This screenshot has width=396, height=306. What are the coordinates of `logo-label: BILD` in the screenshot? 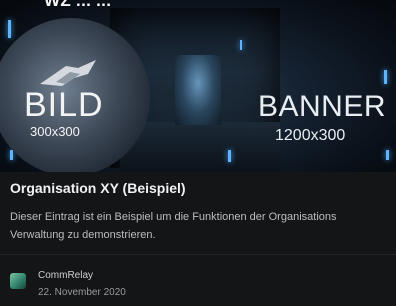 It's located at (64, 105).